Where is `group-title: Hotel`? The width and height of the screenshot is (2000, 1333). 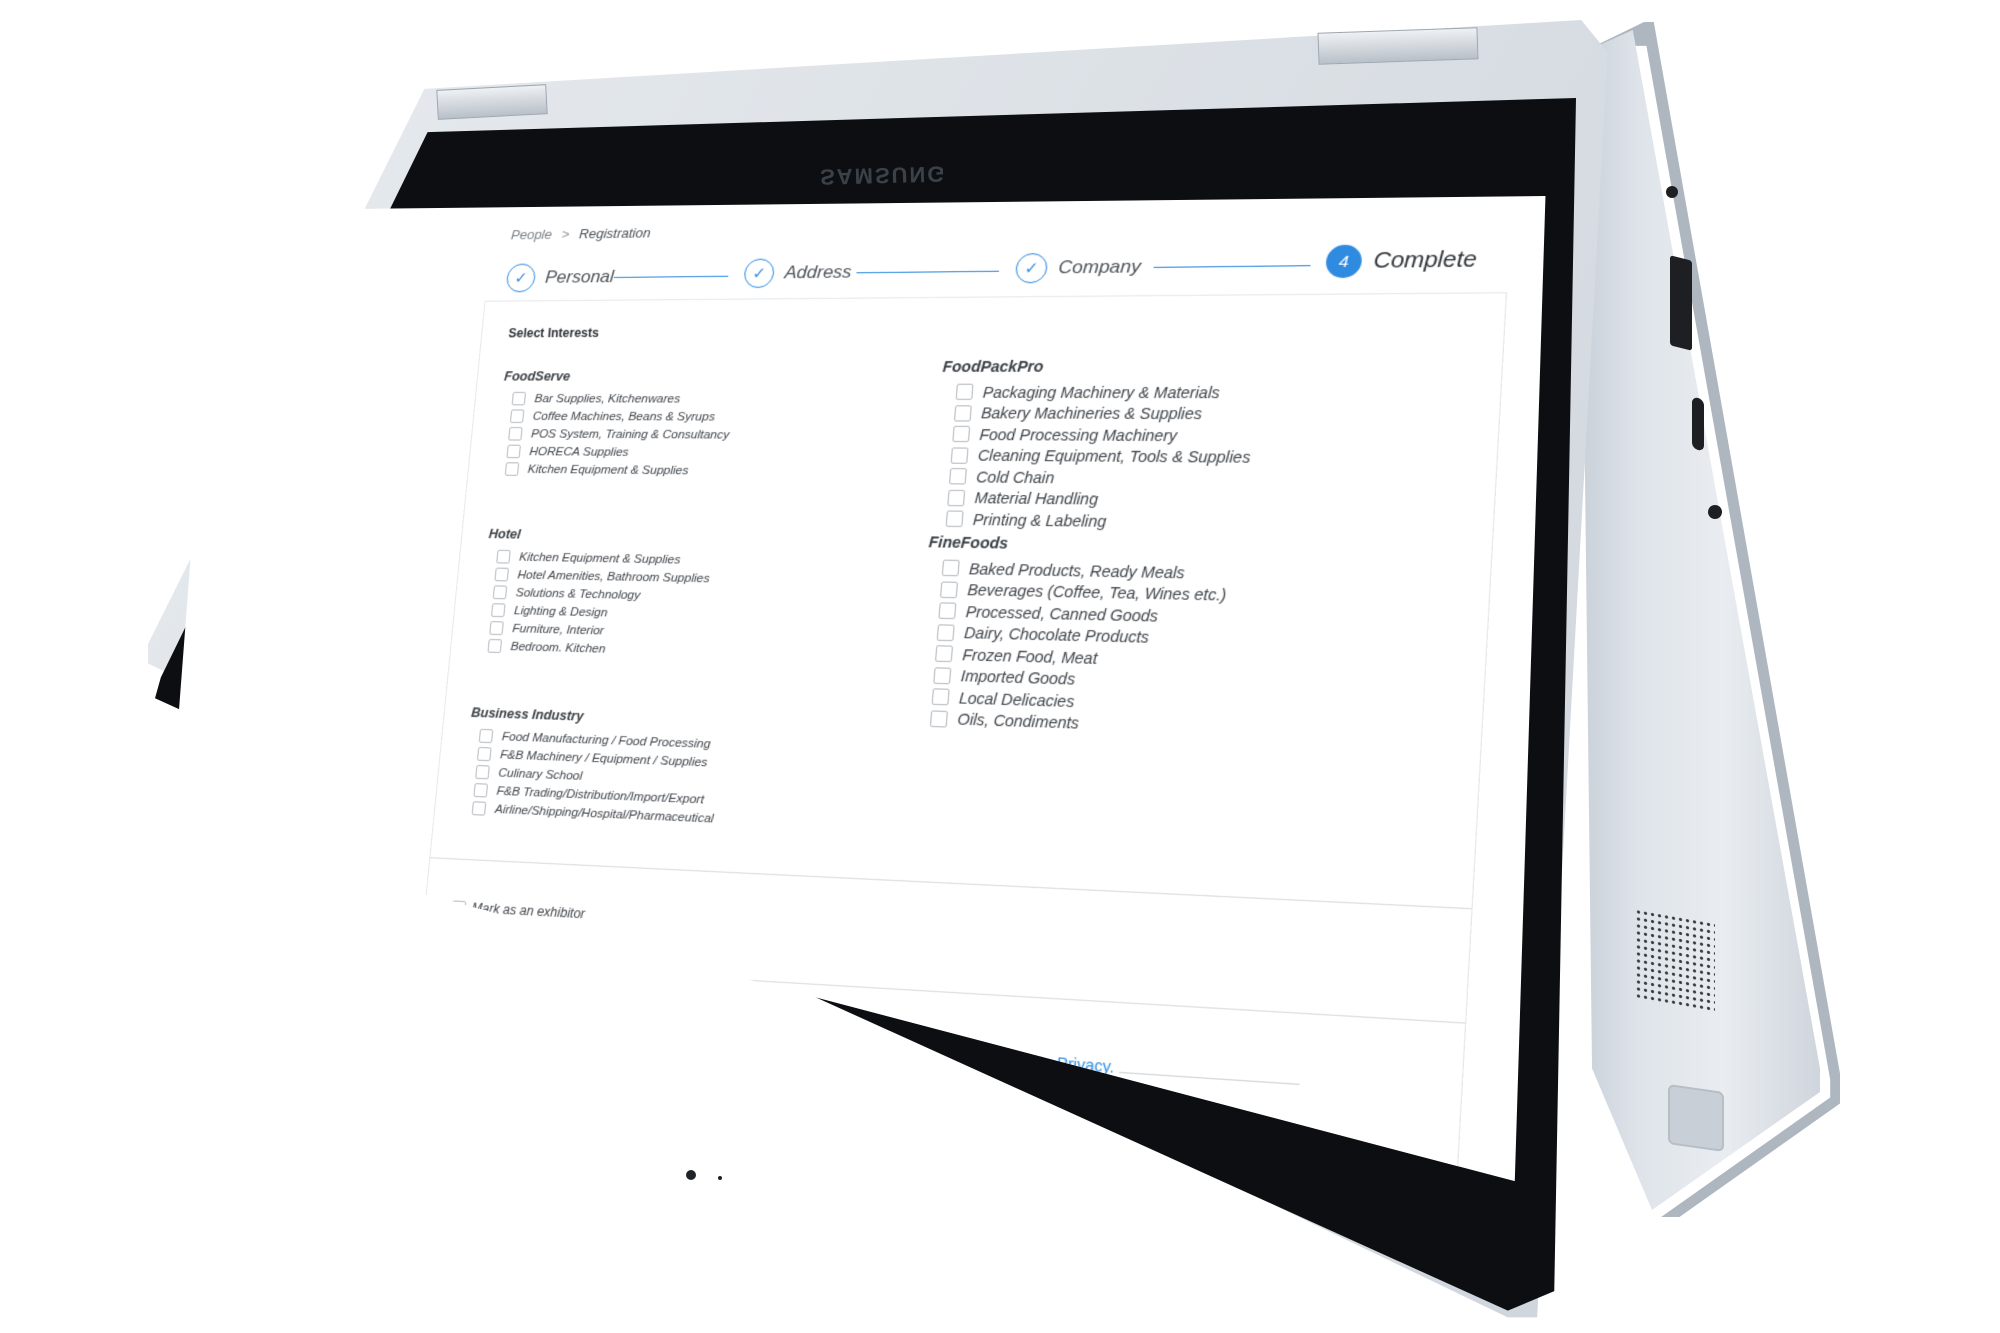
group-title: Hotel is located at coordinates (505, 534).